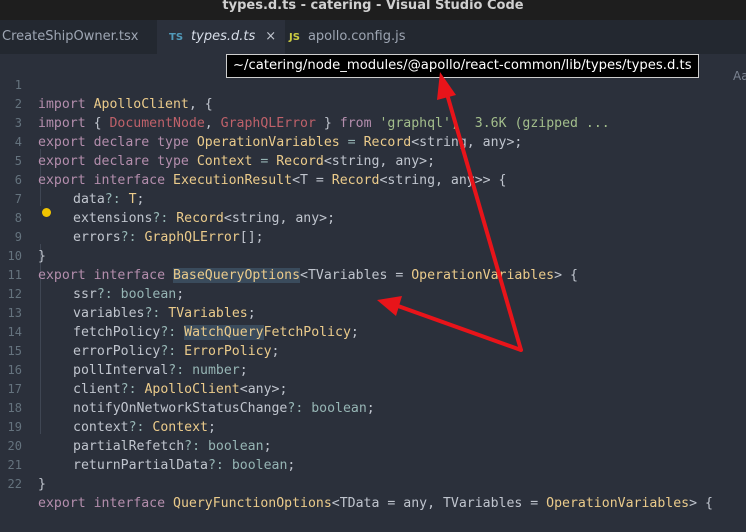 This screenshot has width=746, height=532. Describe the element at coordinates (42, 484) in the screenshot. I see `token: }` at that location.